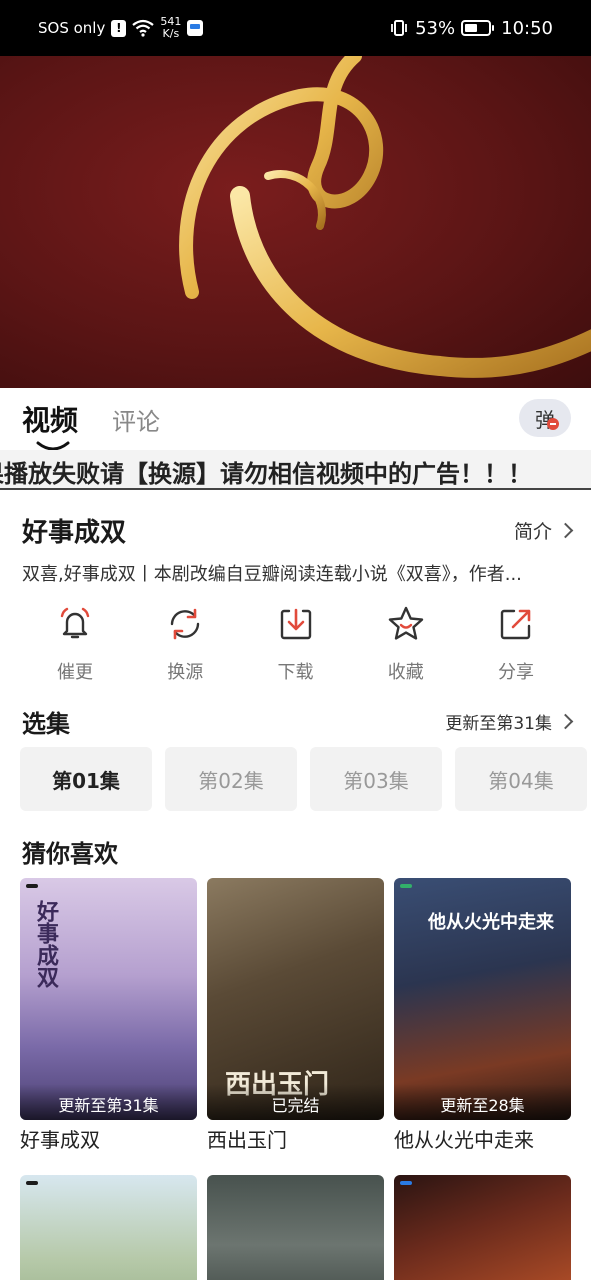  What do you see at coordinates (86, 779) in the screenshot?
I see `episode-item: 第01集` at bounding box center [86, 779].